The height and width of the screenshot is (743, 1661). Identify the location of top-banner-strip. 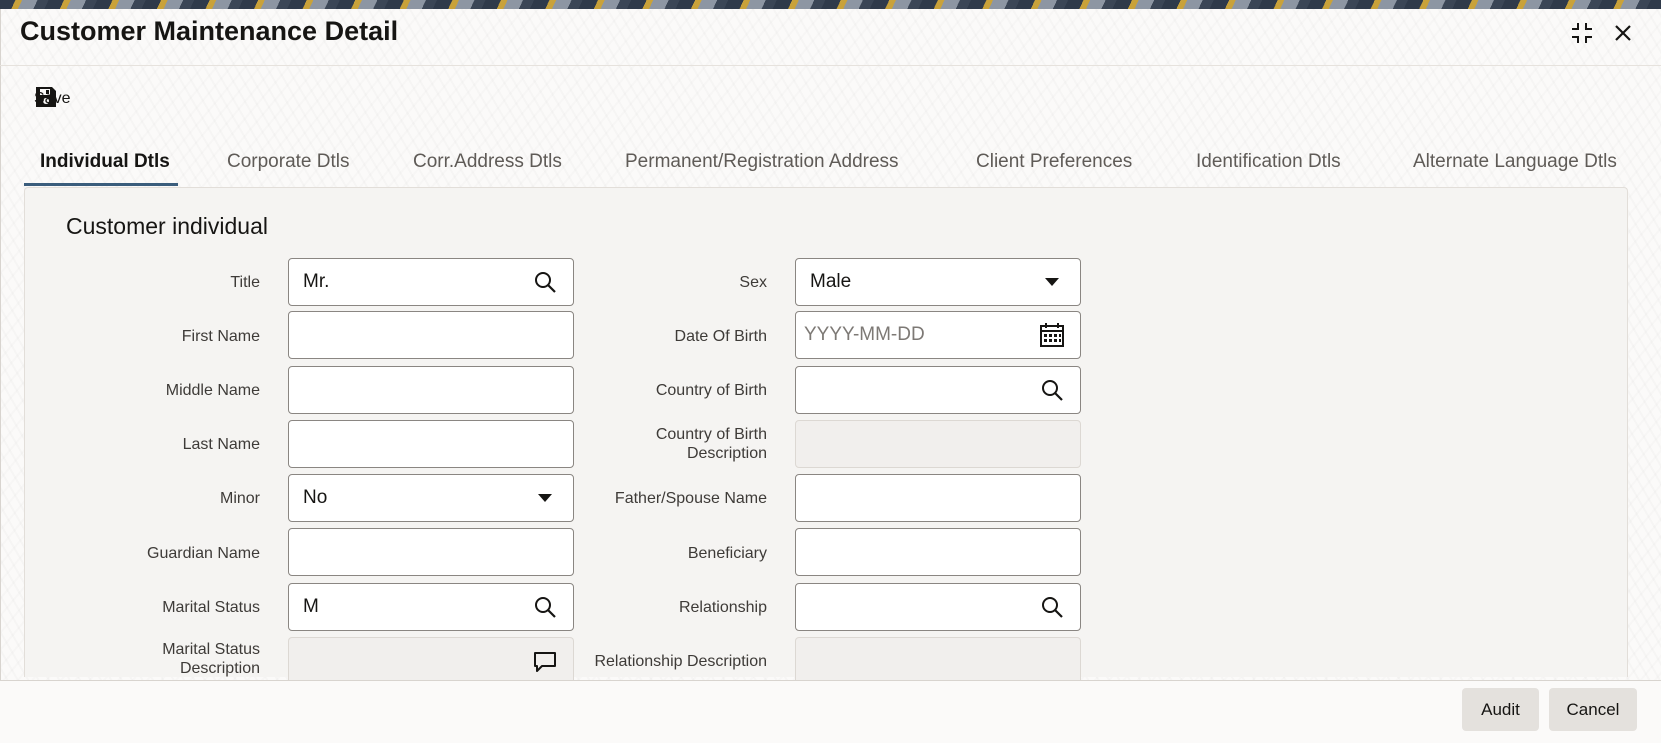
(830, 4).